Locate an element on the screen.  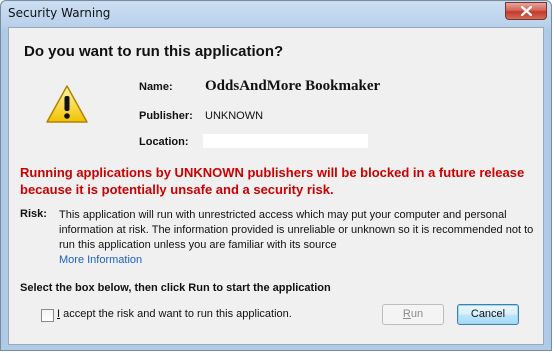
publisher-label: Publisher: is located at coordinates (166, 116).